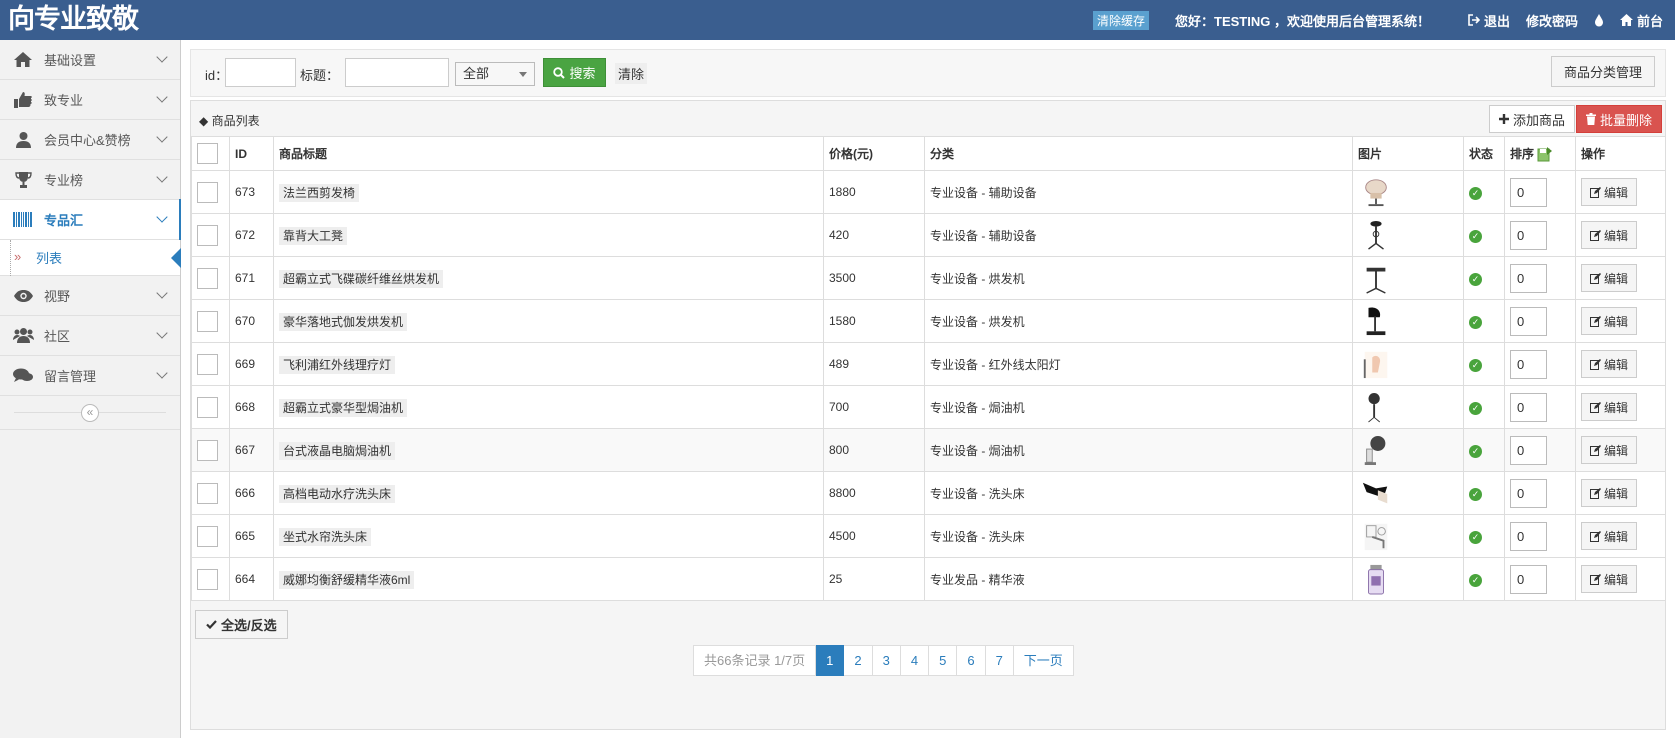 The width and height of the screenshot is (1675, 738). I want to click on page-link: 1, so click(830, 660).